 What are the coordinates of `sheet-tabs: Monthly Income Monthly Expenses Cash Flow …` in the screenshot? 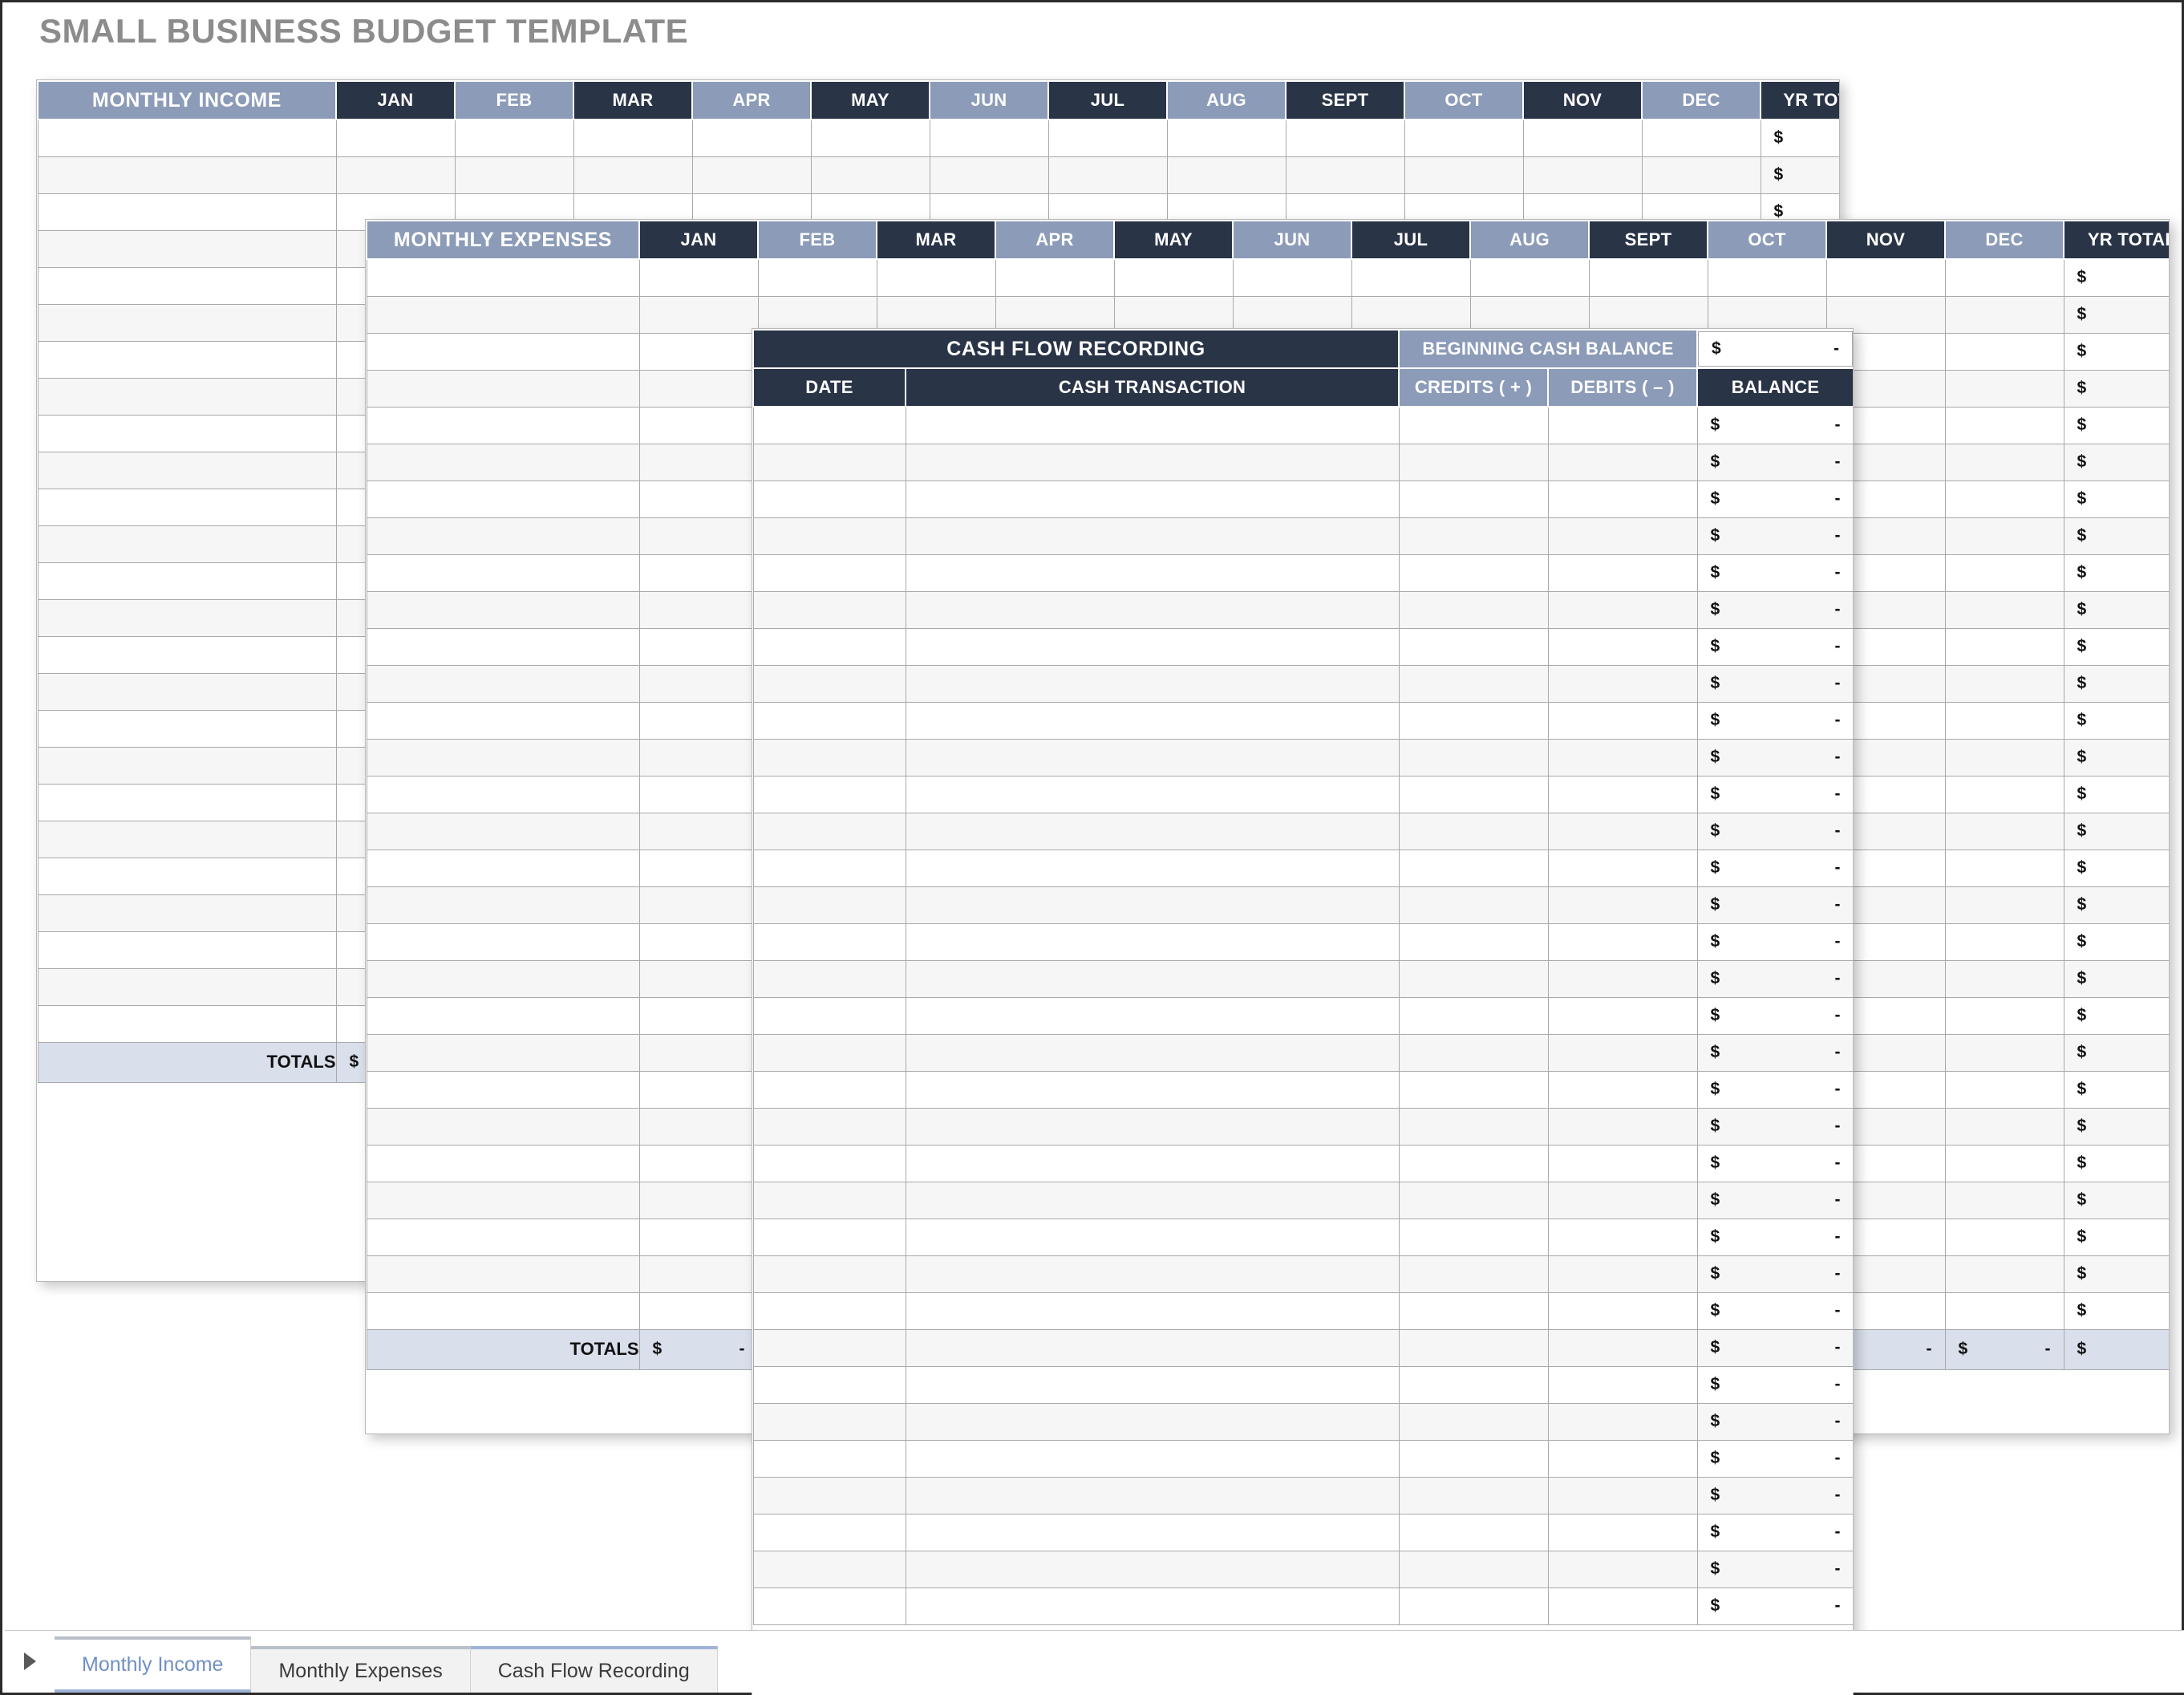 It's located at (386, 1664).